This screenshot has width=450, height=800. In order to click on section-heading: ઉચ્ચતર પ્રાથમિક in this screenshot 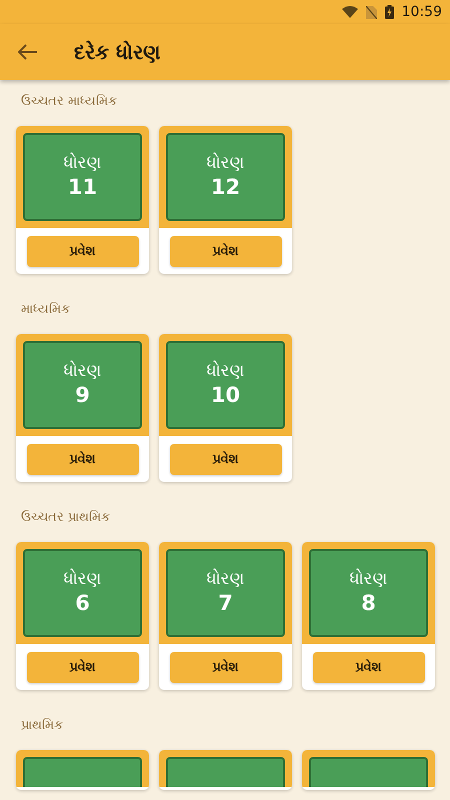, I will do `click(66, 518)`.